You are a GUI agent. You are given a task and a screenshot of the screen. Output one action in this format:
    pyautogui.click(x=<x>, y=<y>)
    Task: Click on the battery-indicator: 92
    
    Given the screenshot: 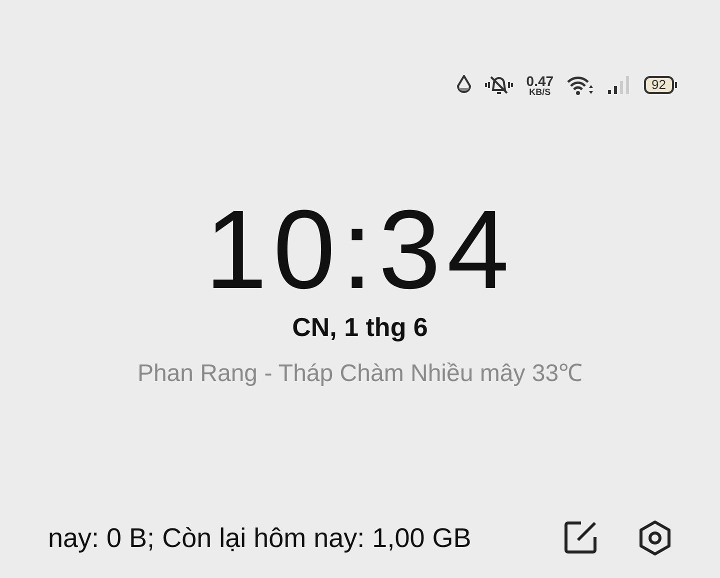 What is the action you would take?
    pyautogui.click(x=659, y=85)
    